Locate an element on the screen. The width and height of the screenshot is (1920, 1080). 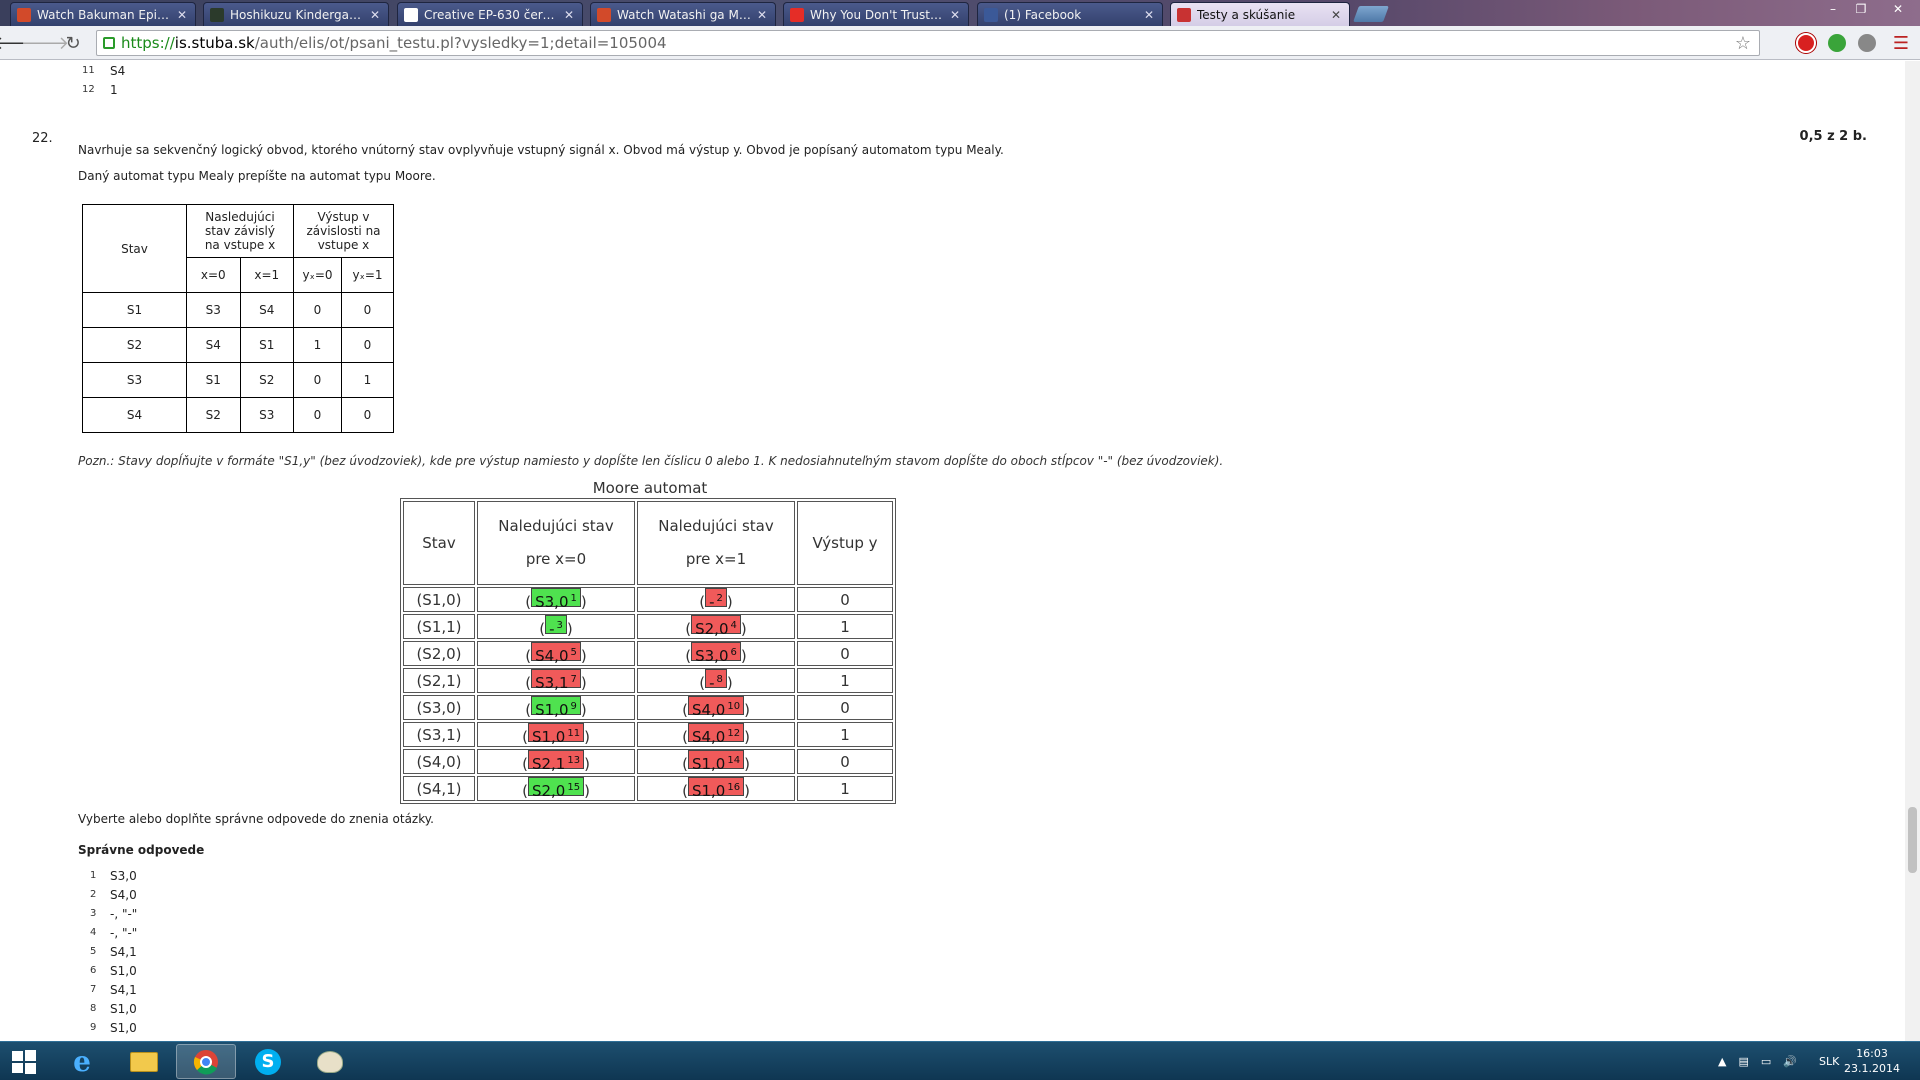
table-row: (S4,1)(S2,0 15)(S1,0 16) 1 is located at coordinates (648, 788).